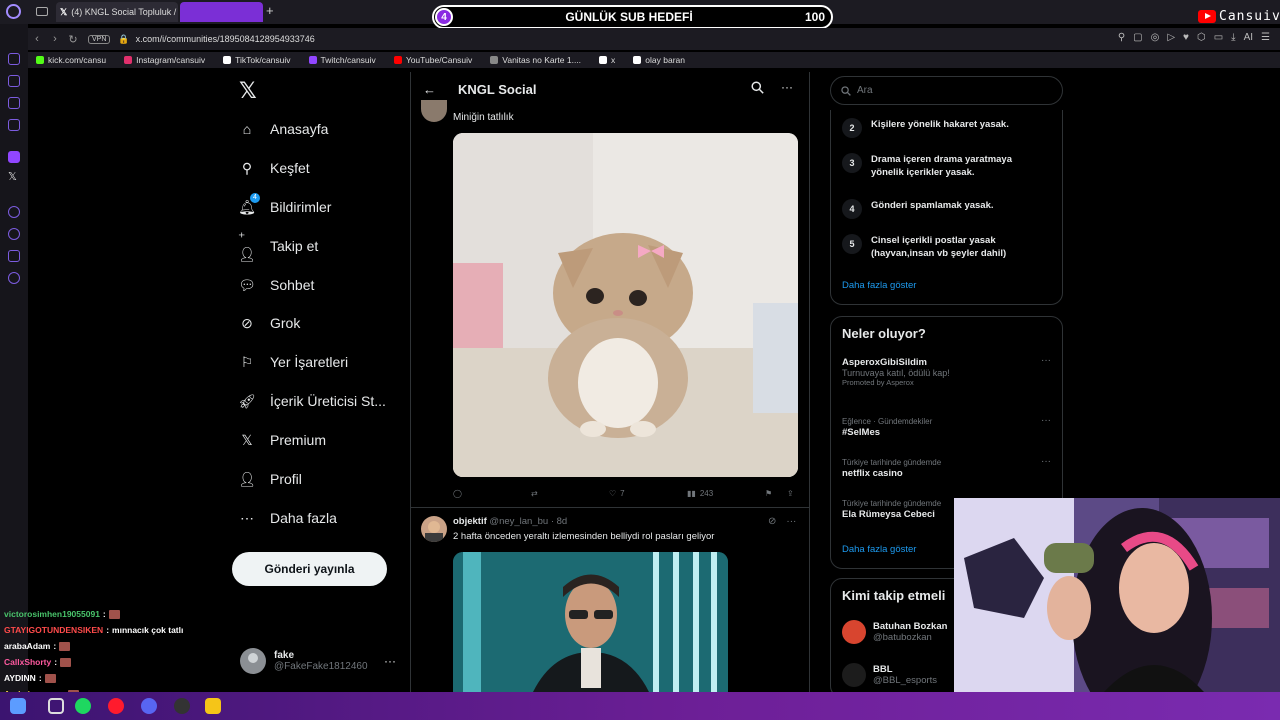 Image resolution: width=1280 pixels, height=720 pixels. Describe the element at coordinates (887, 427) in the screenshot. I see `trend-item: Eğlence · Gündemdekiler #SelMes` at that location.